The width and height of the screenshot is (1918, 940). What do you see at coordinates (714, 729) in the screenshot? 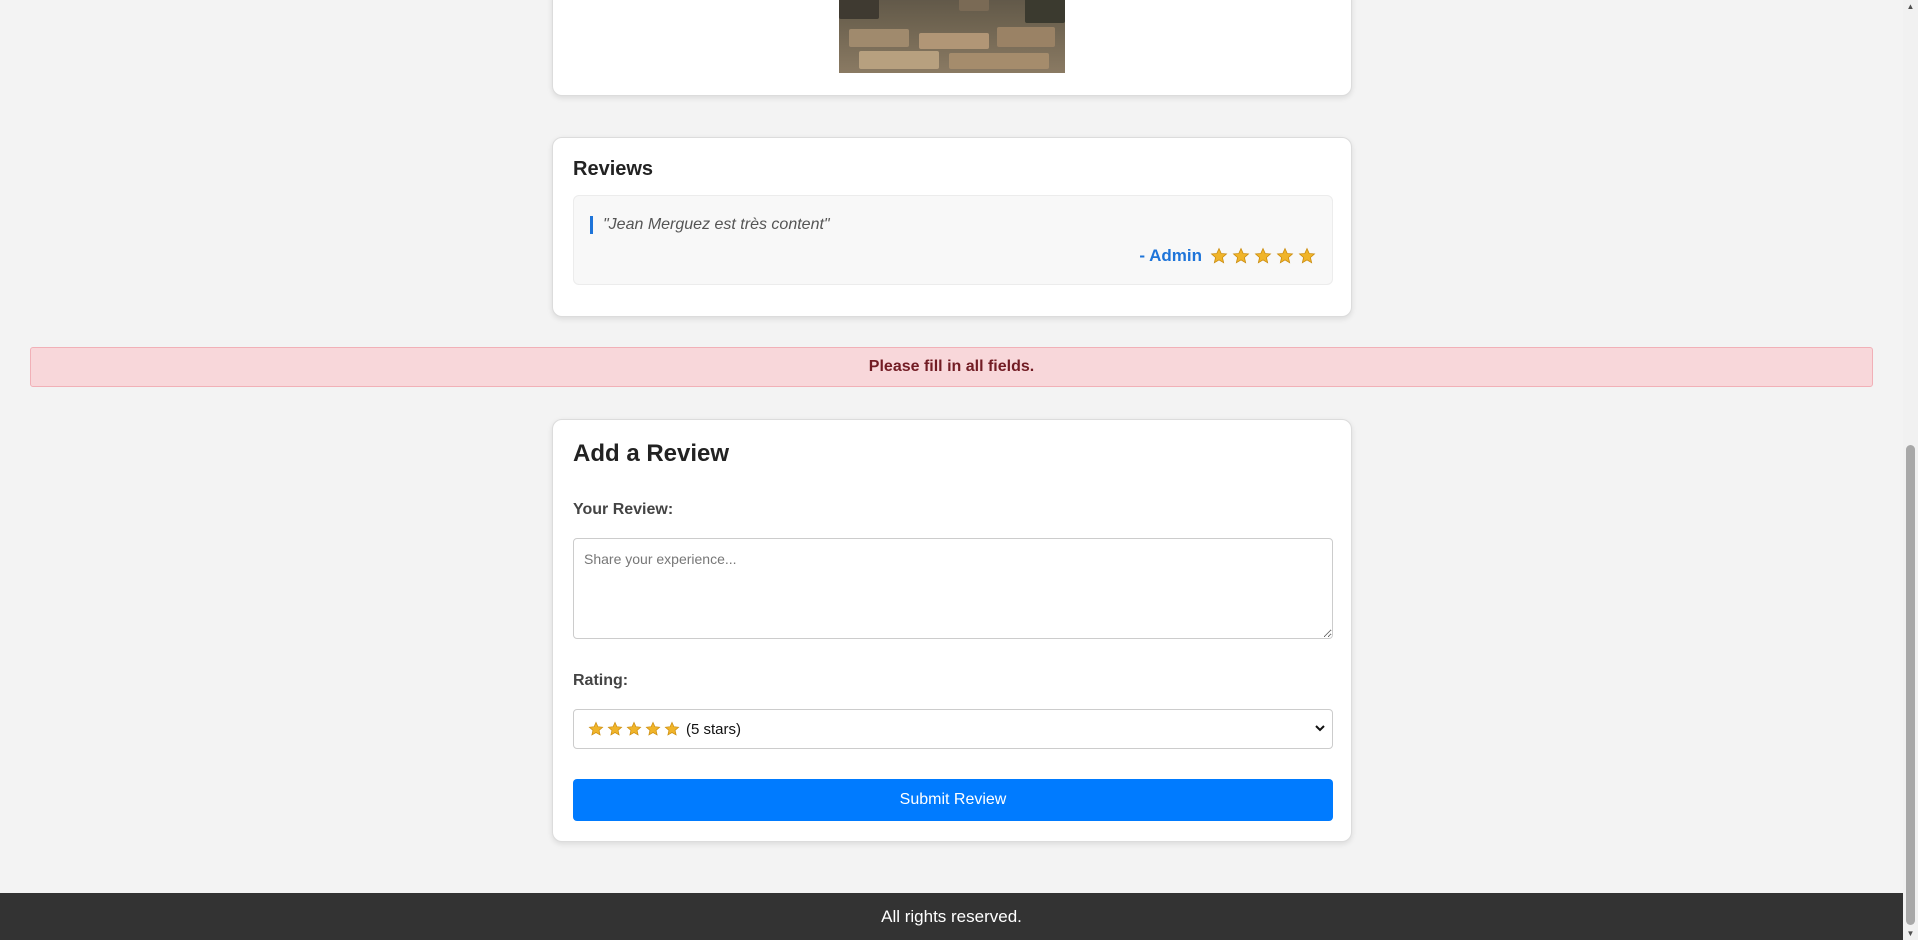
I see `rating-select-text: (5 stars)` at bounding box center [714, 729].